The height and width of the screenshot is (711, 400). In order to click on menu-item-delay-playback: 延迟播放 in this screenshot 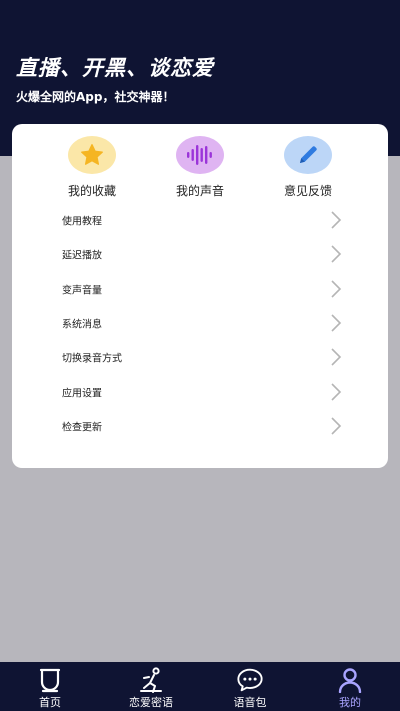, I will do `click(200, 254)`.